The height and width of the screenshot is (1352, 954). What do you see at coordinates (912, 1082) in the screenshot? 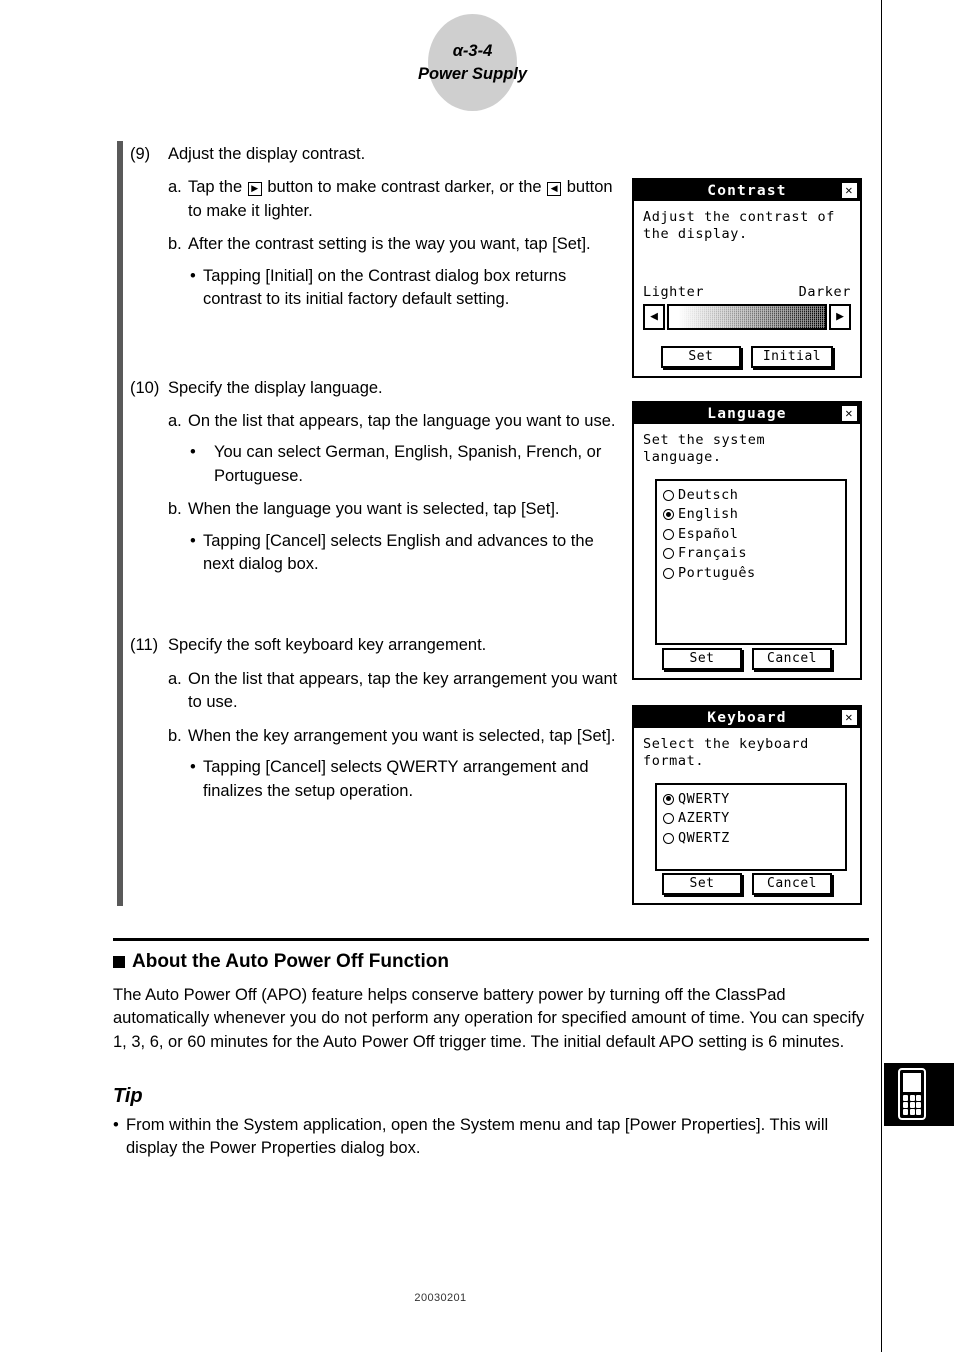
I see `classpad-screen-shape` at bounding box center [912, 1082].